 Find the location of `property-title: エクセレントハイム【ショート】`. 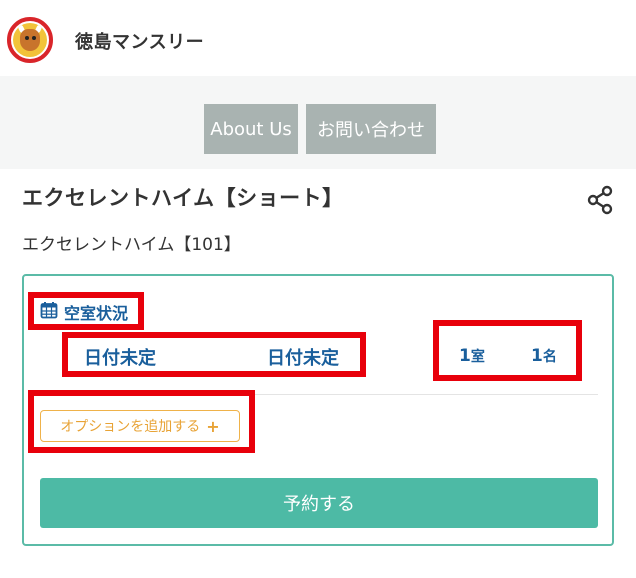

property-title: エクセレントハイム【ショート】 is located at coordinates (183, 198).